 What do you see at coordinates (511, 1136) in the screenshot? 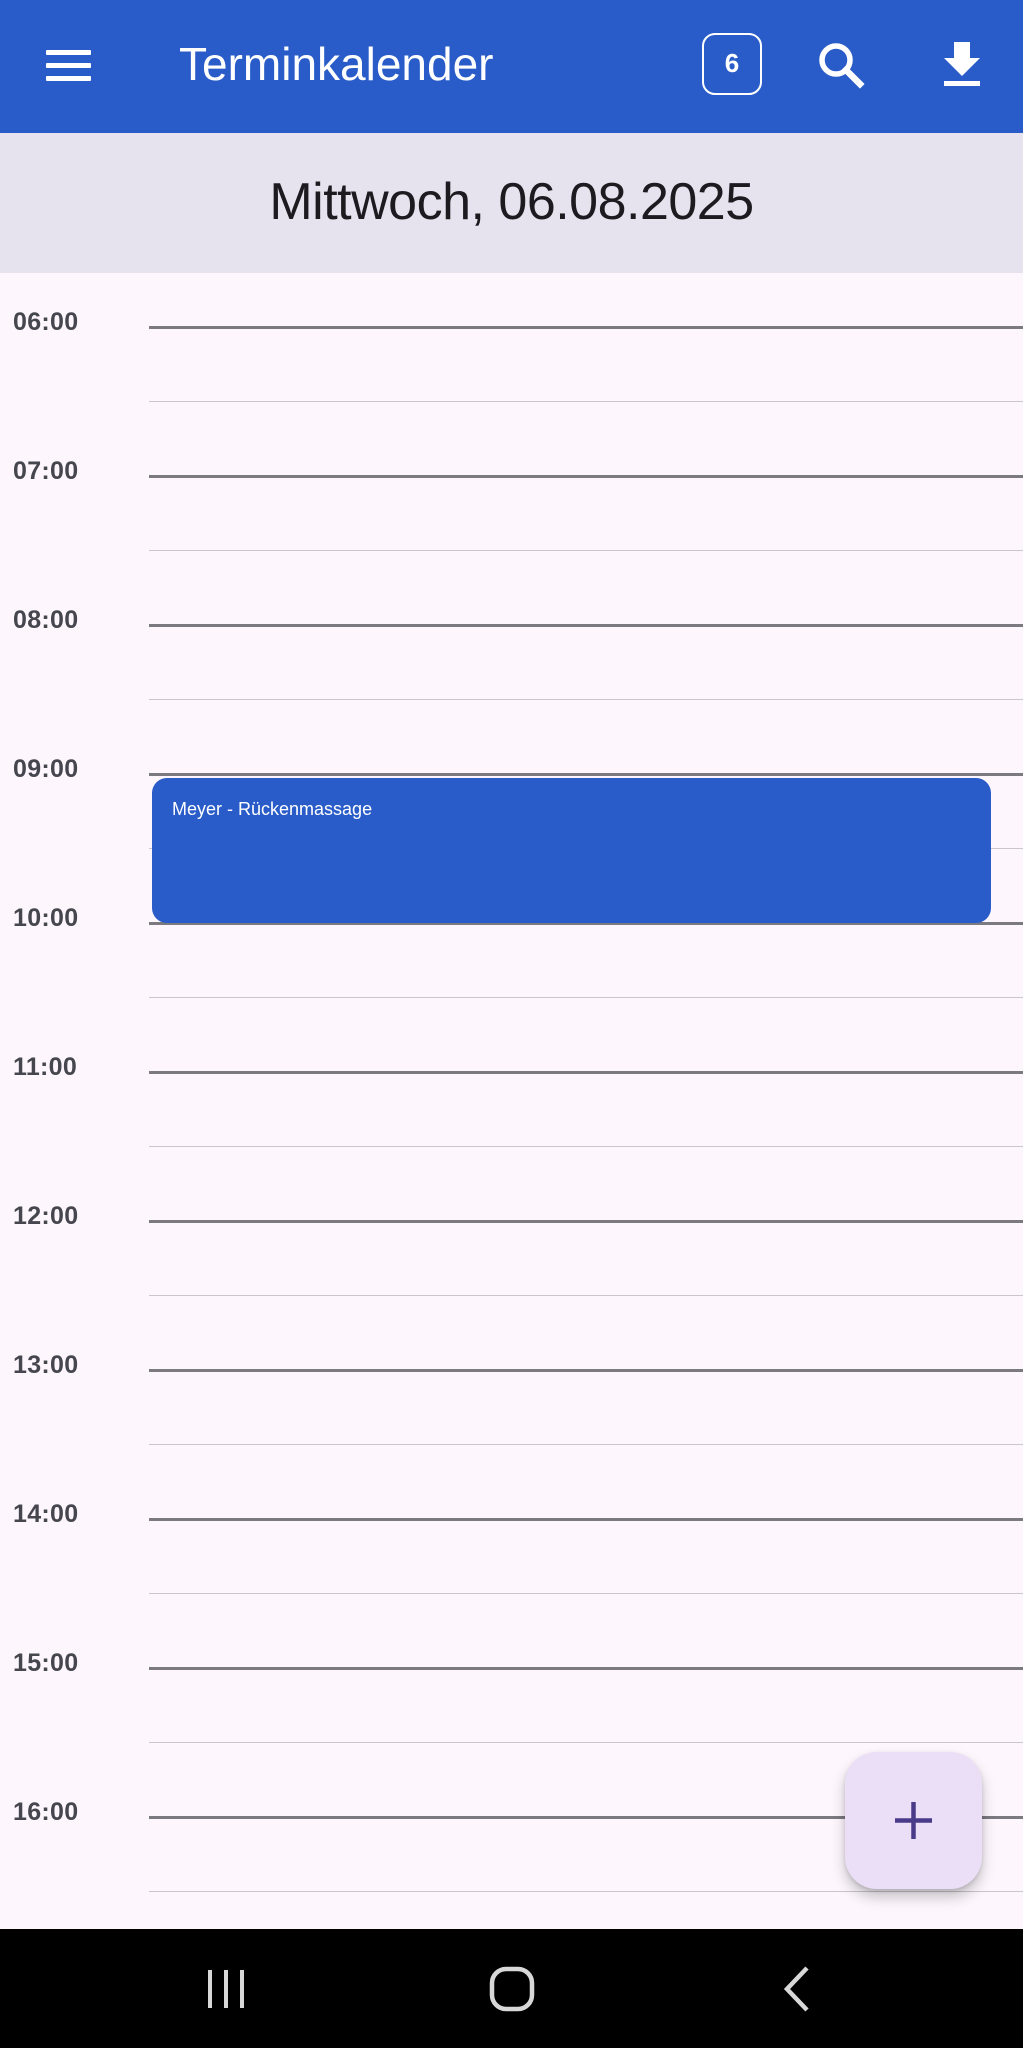
I see `hour-row: 11:00` at bounding box center [511, 1136].